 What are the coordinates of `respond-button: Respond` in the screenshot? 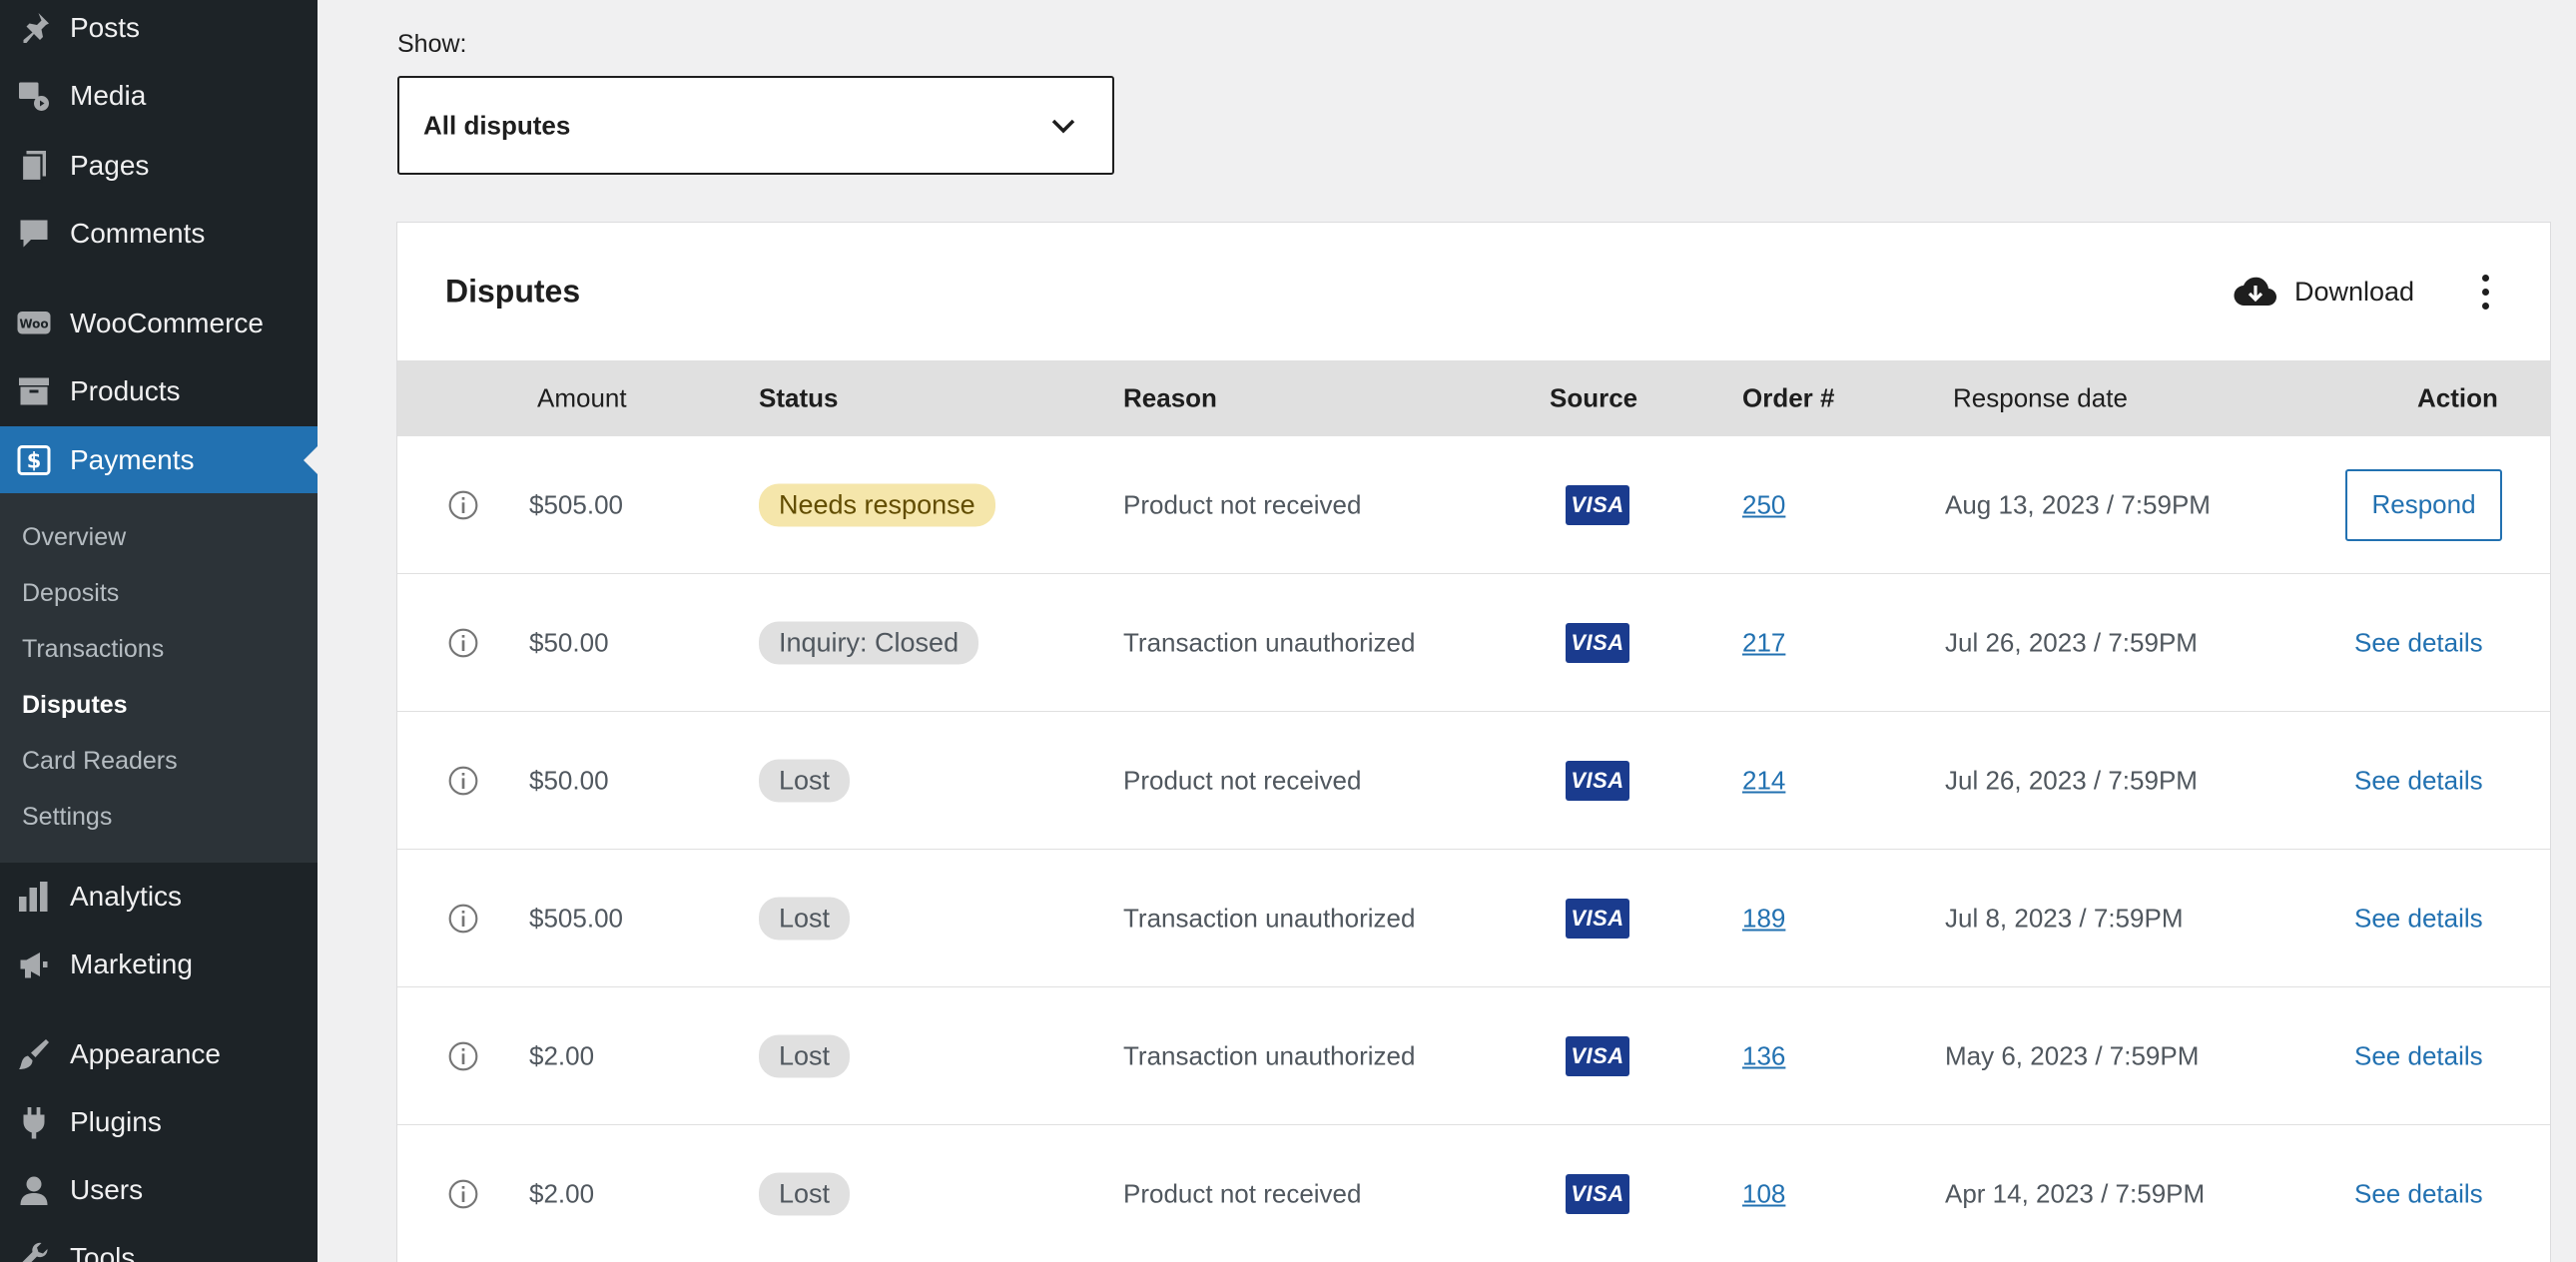 It's located at (2423, 504).